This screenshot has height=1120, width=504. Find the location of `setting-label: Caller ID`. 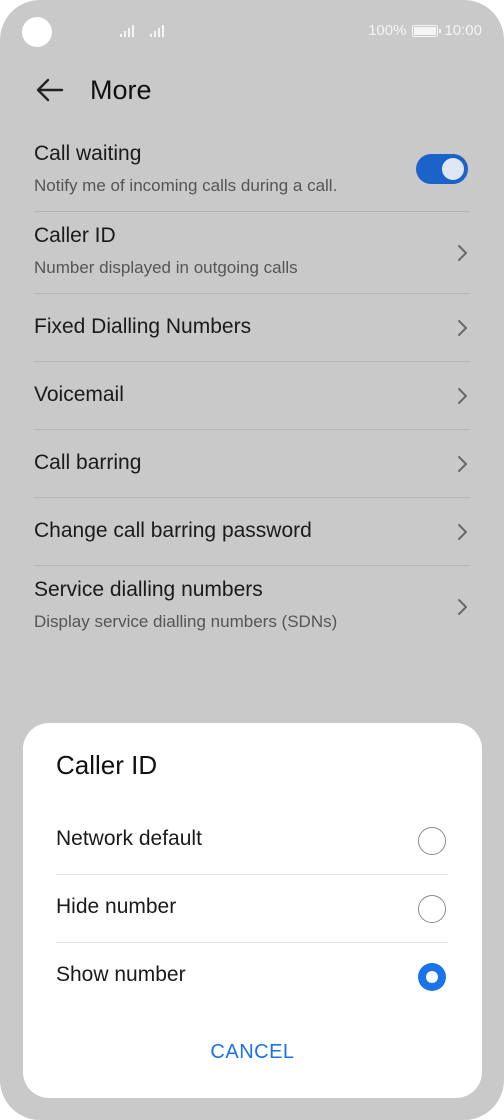

setting-label: Caller ID is located at coordinates (75, 235).